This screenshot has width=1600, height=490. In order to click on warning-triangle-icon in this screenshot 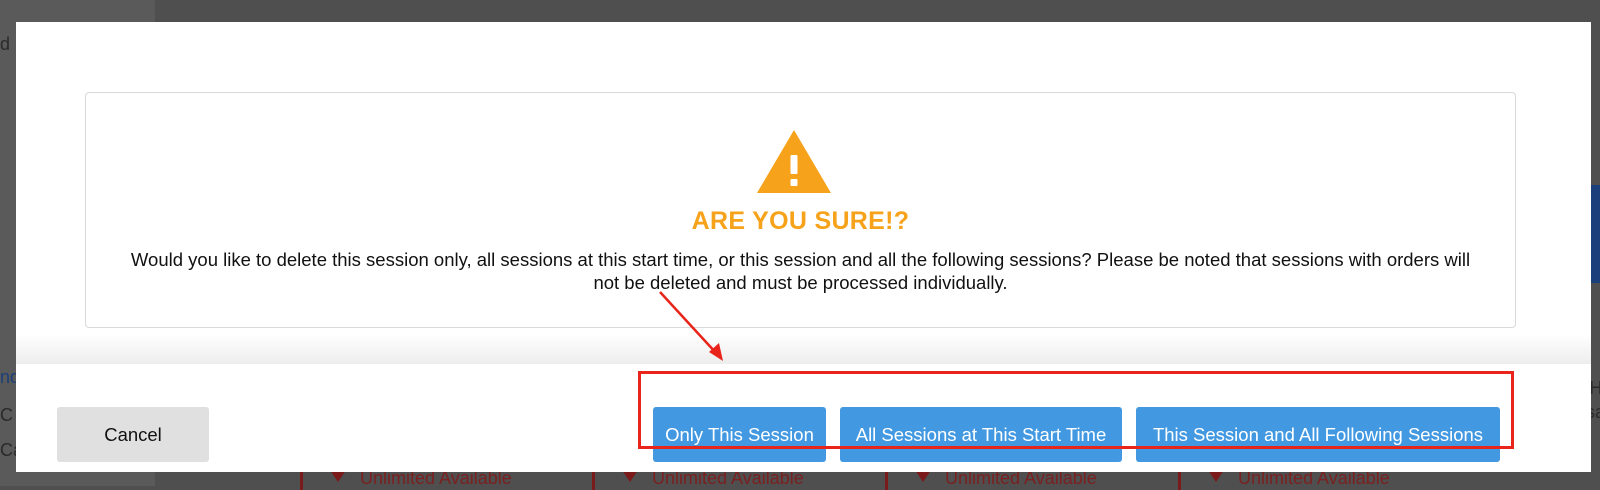, I will do `click(794, 161)`.